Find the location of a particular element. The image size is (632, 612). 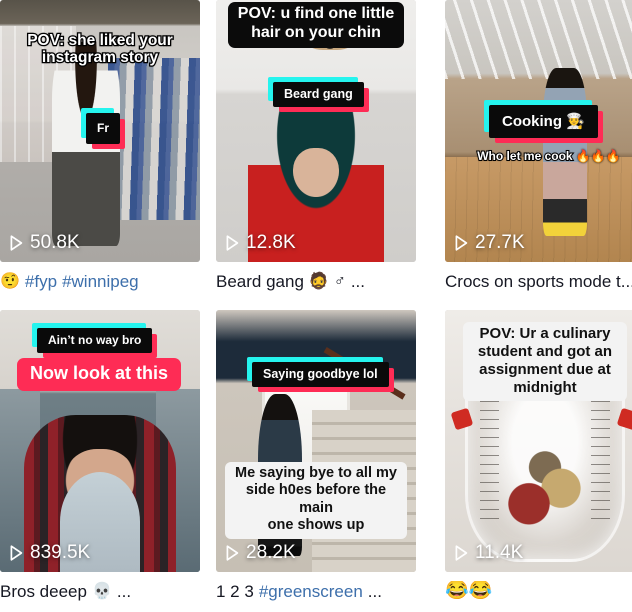

overlay-sticker-wrap: Saying goodbye lol is located at coordinates (320, 374).